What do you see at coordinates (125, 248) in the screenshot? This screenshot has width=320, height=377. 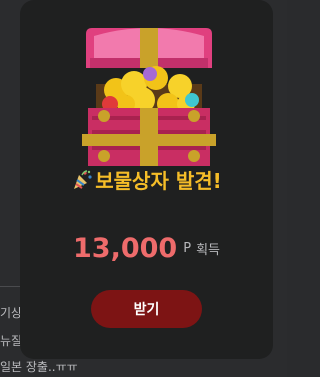 I see `points-value: 13,000` at bounding box center [125, 248].